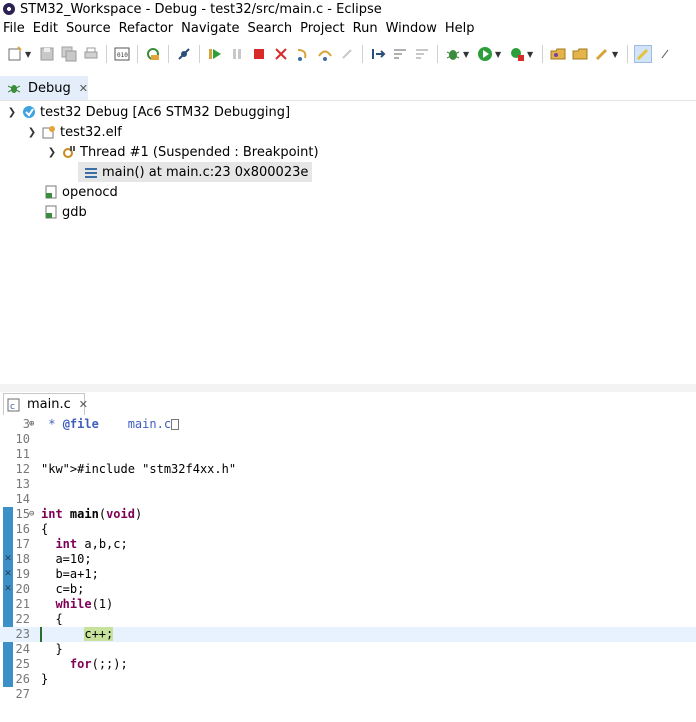  I want to click on line-number: 3, so click(22, 424).